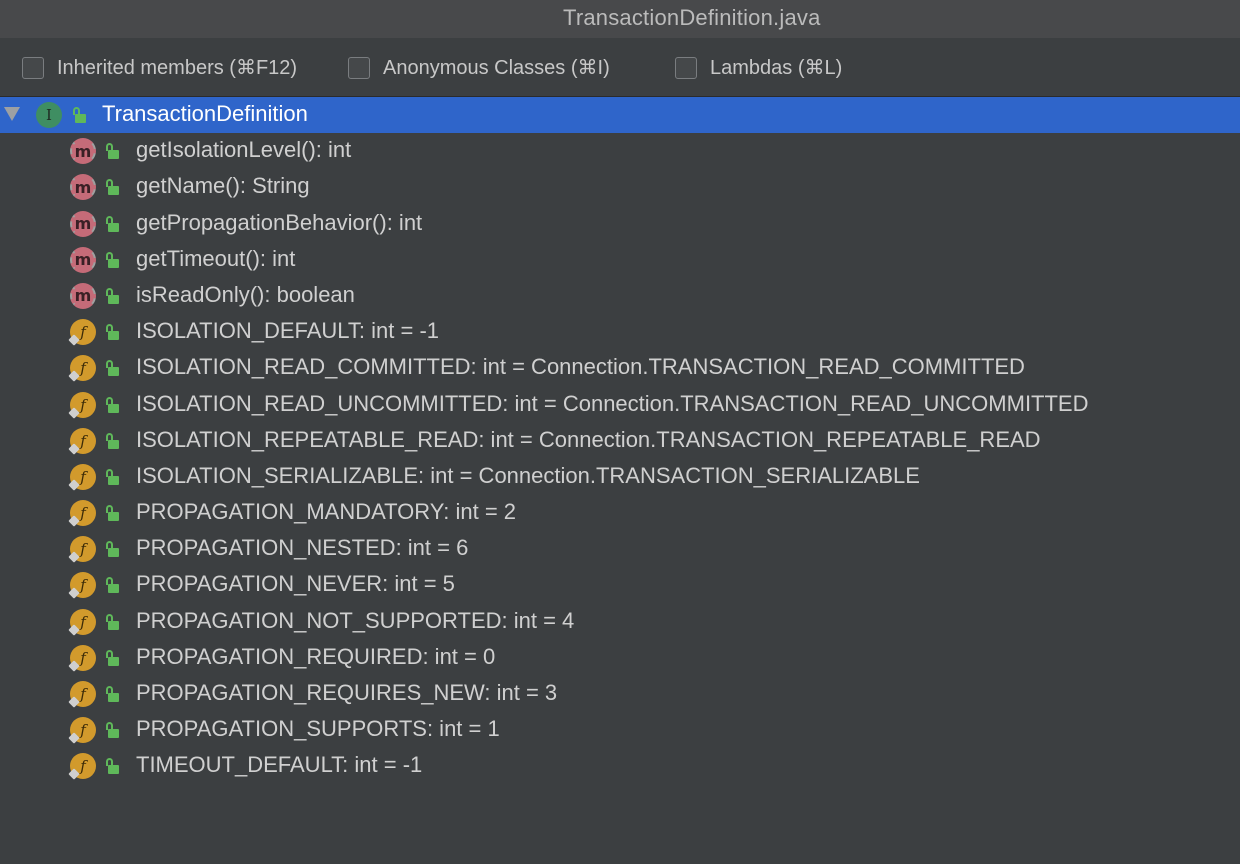 This screenshot has width=1240, height=864. What do you see at coordinates (355, 620) in the screenshot?
I see `field-label: PROPAGATION_NOT_SUPPORTED: int = 4` at bounding box center [355, 620].